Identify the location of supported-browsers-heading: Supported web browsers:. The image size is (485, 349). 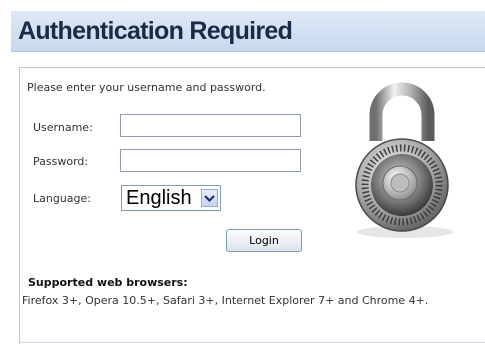
(108, 282).